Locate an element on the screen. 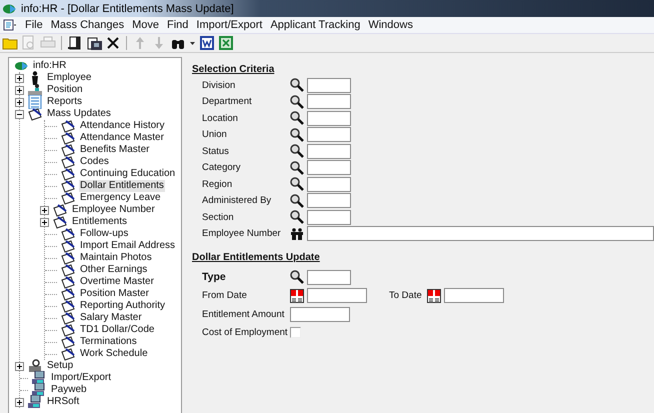 The image size is (654, 413). tree-item: Import/Export is located at coordinates (81, 378).